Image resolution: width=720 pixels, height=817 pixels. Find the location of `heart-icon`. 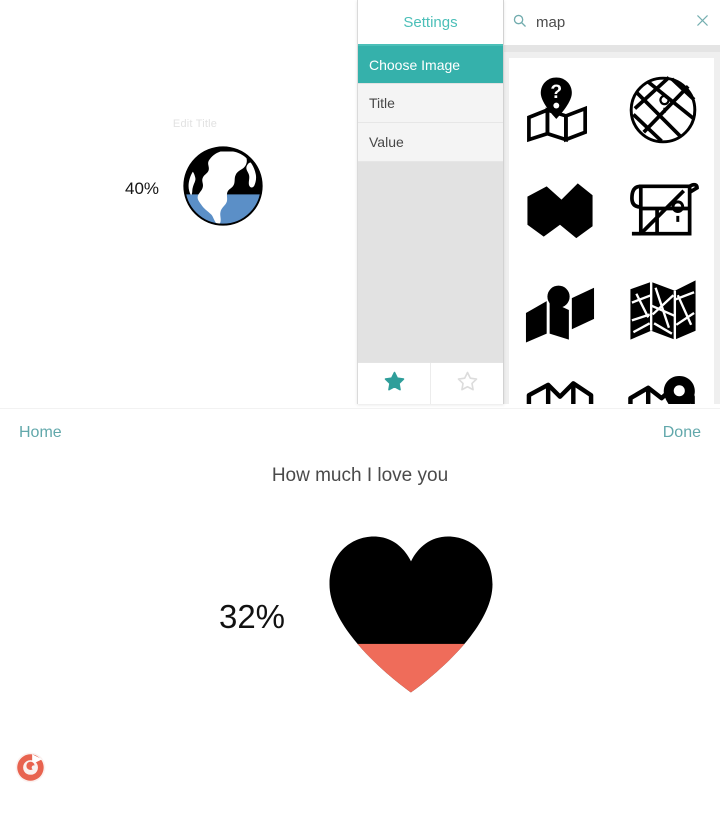

heart-icon is located at coordinates (411, 617).